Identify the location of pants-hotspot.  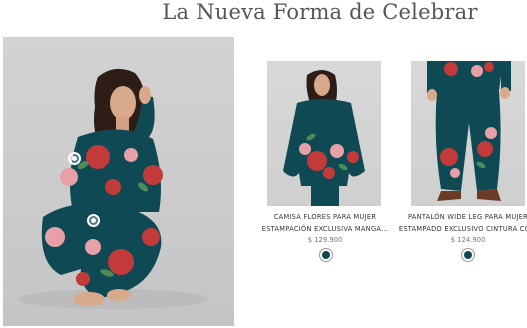
(93, 220).